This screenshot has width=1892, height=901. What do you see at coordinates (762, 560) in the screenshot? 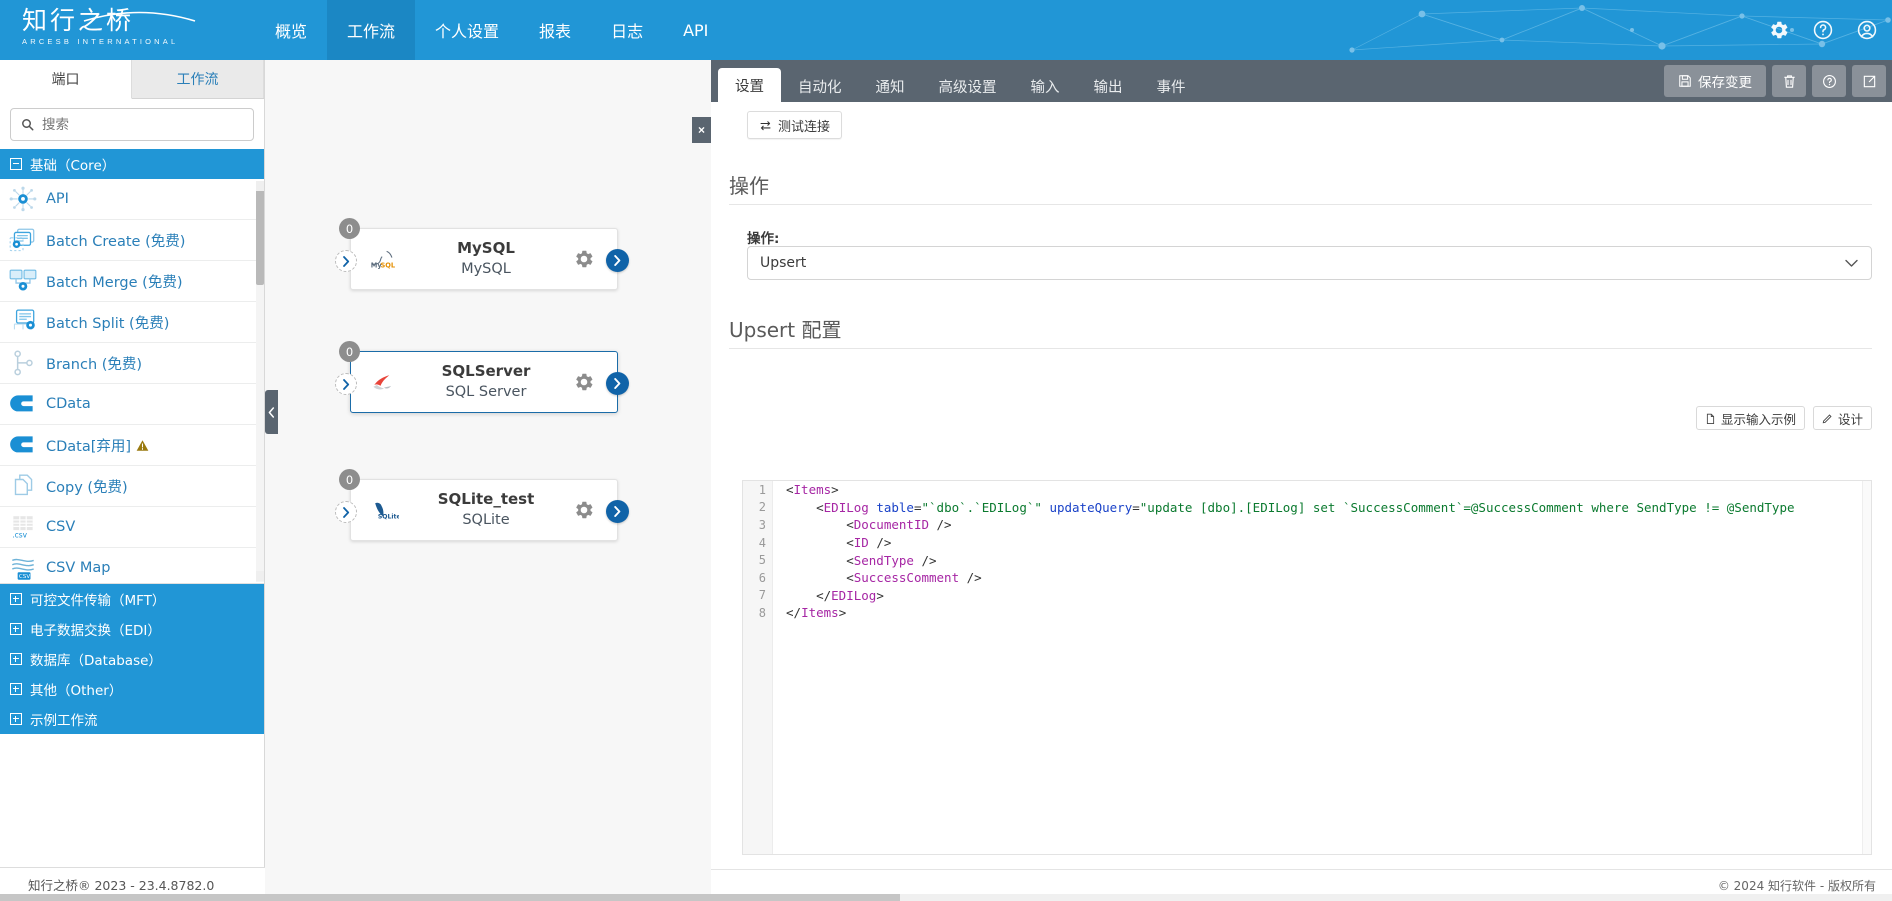
I see `line-number: 5` at bounding box center [762, 560].